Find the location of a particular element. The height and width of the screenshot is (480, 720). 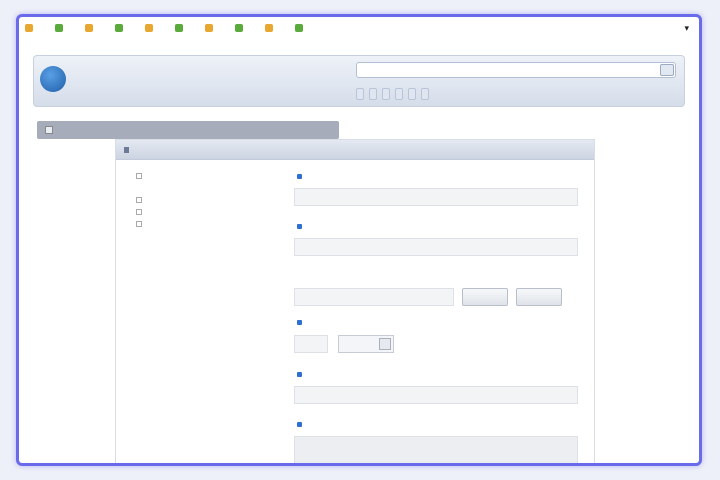

search-input is located at coordinates (516, 70).